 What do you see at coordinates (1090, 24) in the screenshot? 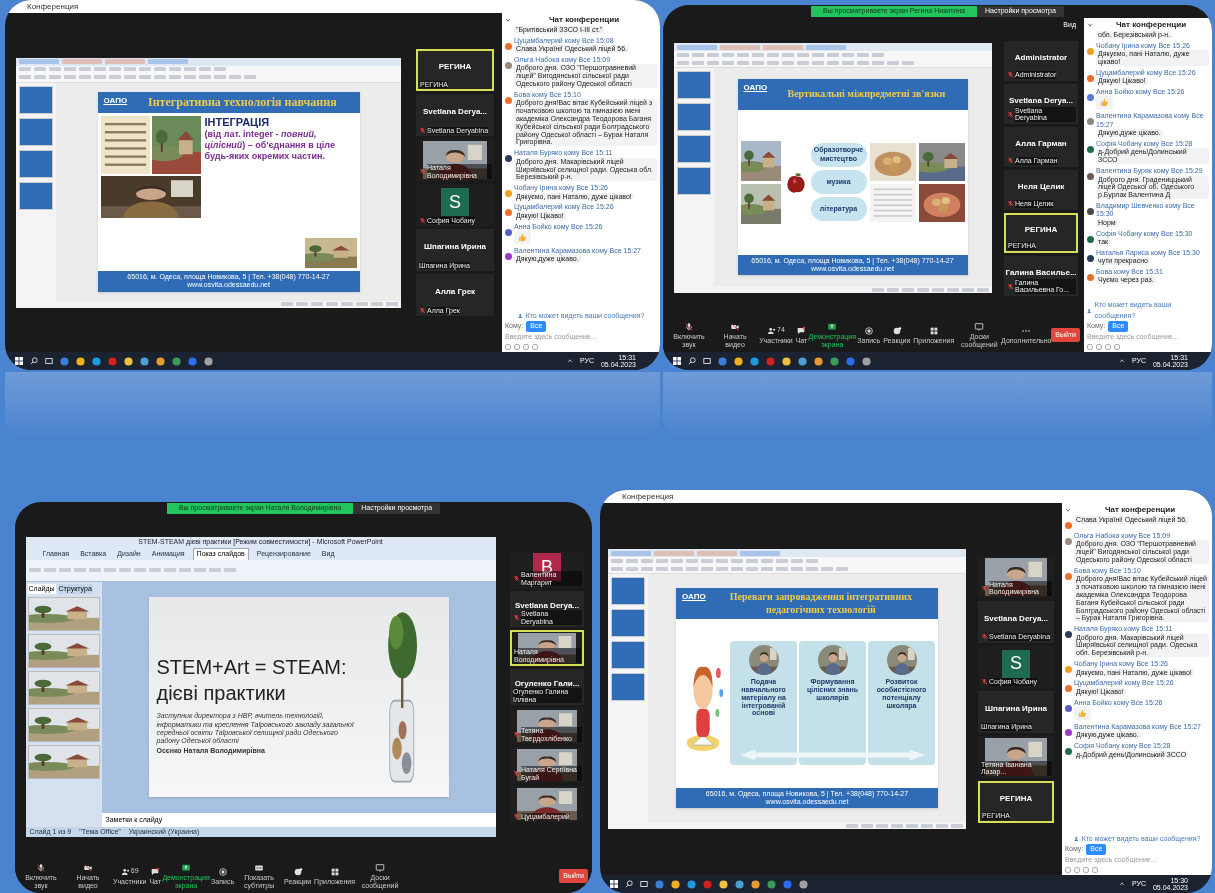
I see `chevron-icon` at bounding box center [1090, 24].